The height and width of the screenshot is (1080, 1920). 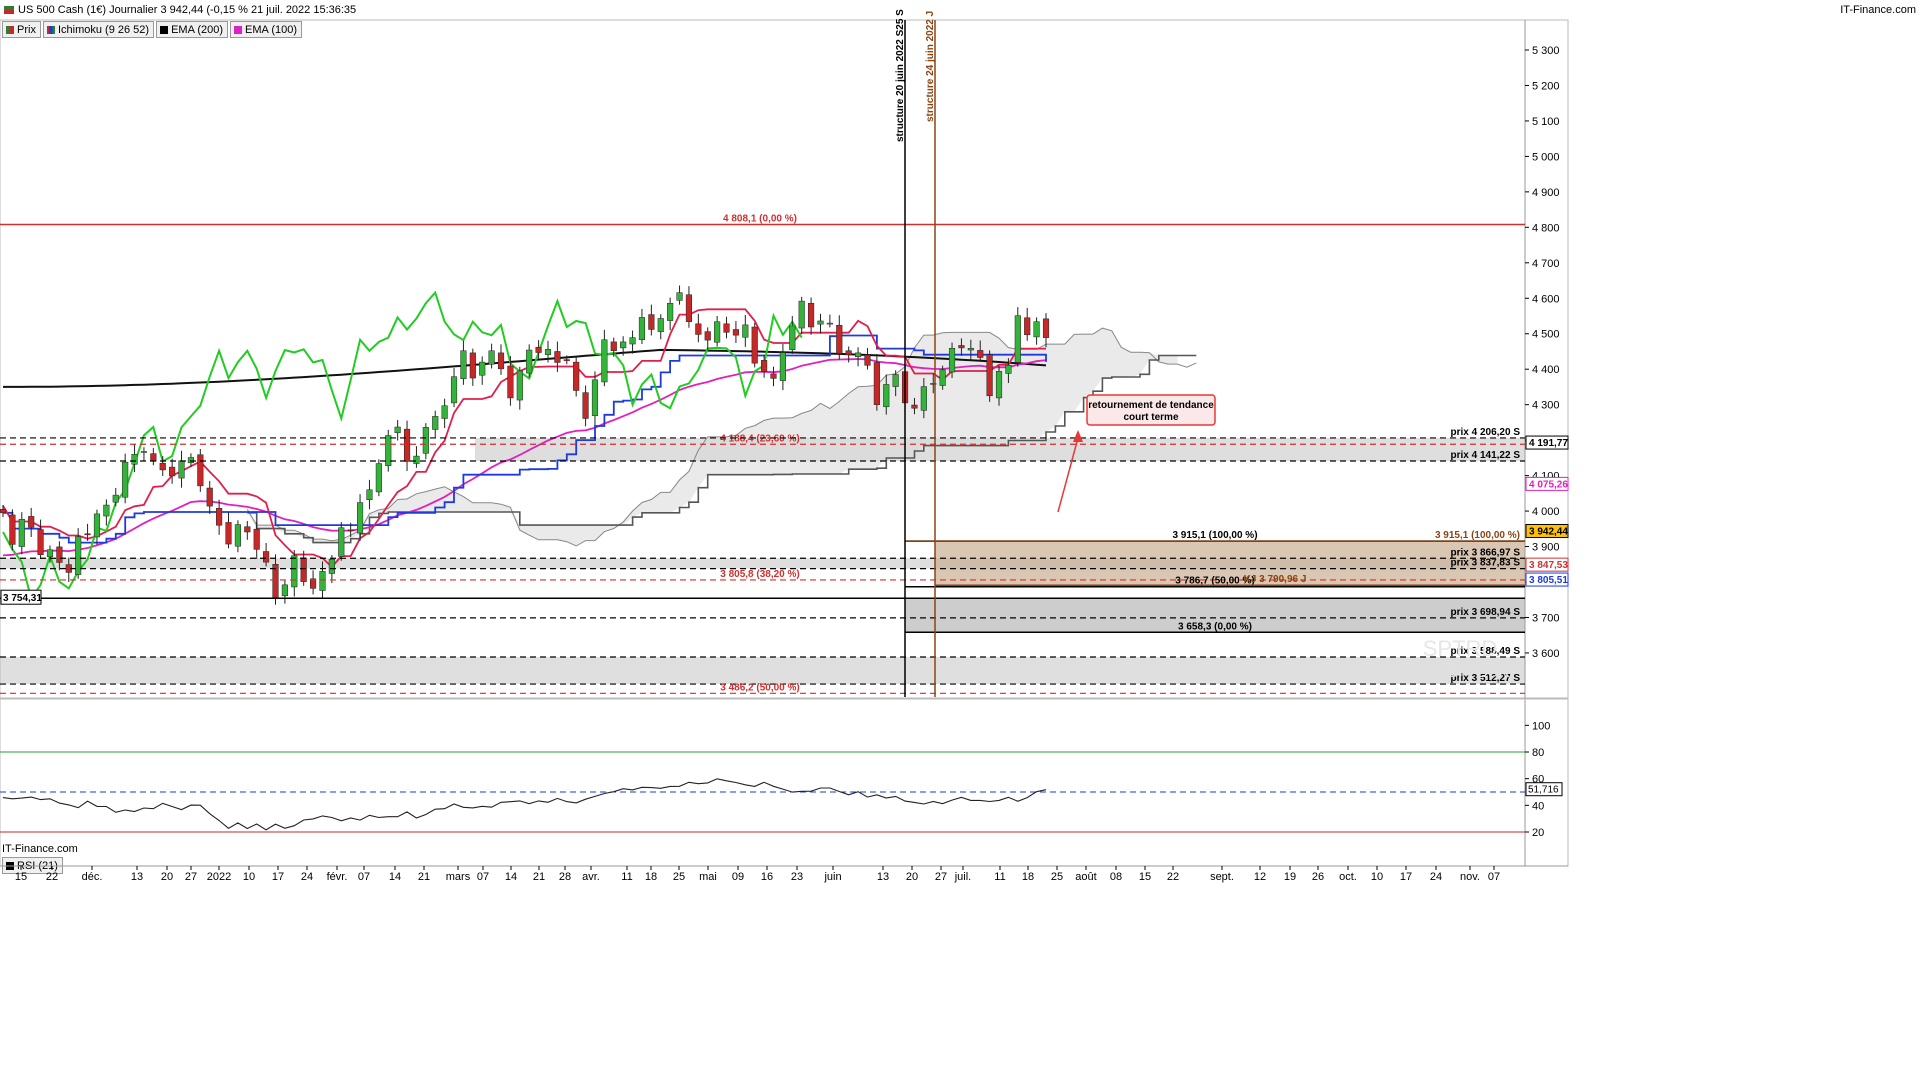 I want to click on level-label: 4 188,4 (23,60 %), so click(x=760, y=438).